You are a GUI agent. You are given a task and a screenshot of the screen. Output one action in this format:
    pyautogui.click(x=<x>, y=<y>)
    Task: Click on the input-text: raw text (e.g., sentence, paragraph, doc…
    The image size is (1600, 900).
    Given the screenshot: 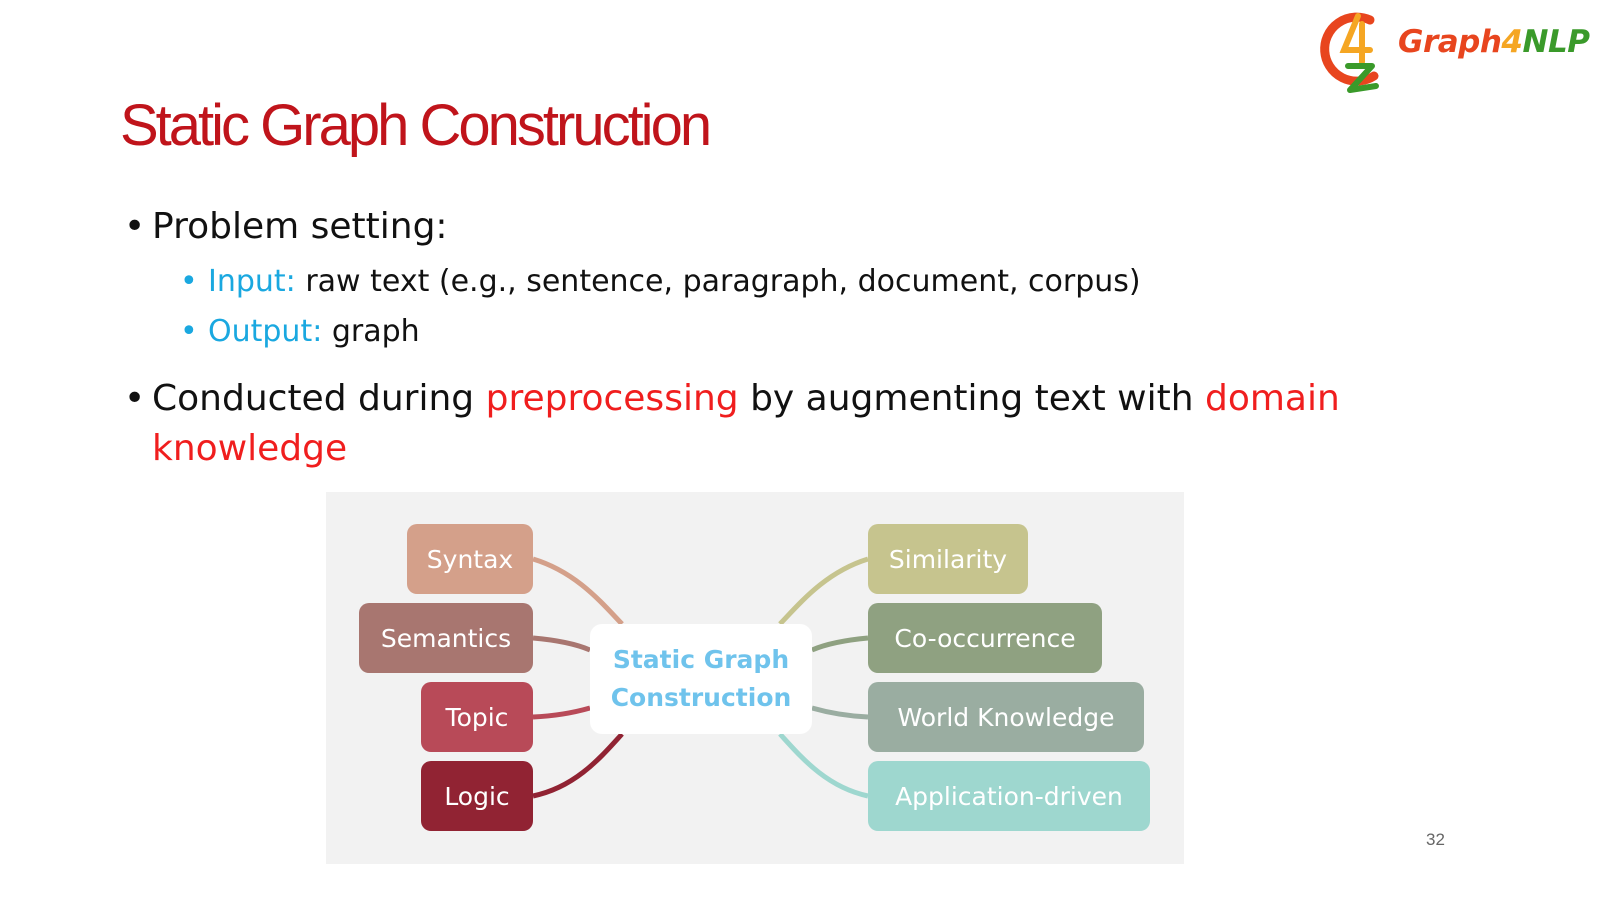 What is the action you would take?
    pyautogui.click(x=718, y=281)
    